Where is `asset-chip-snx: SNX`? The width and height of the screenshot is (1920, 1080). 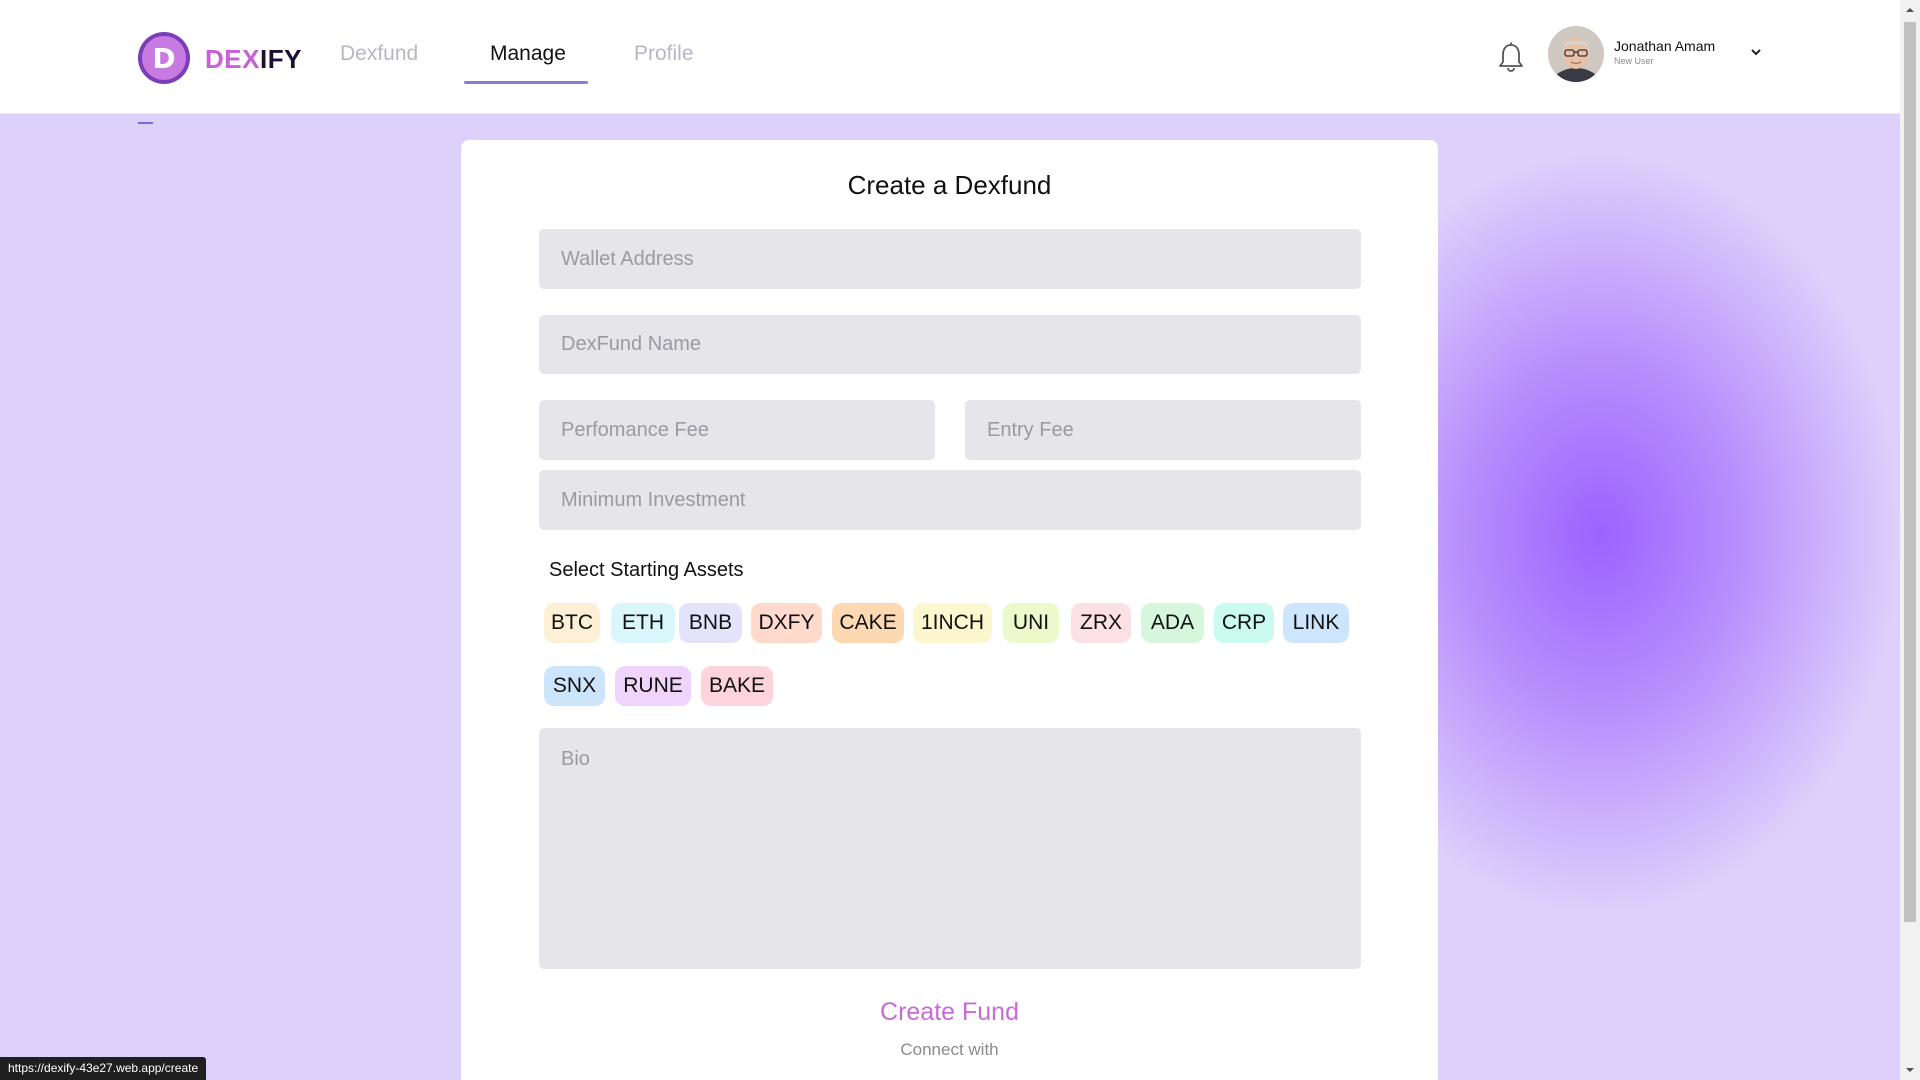 asset-chip-snx: SNX is located at coordinates (574, 686).